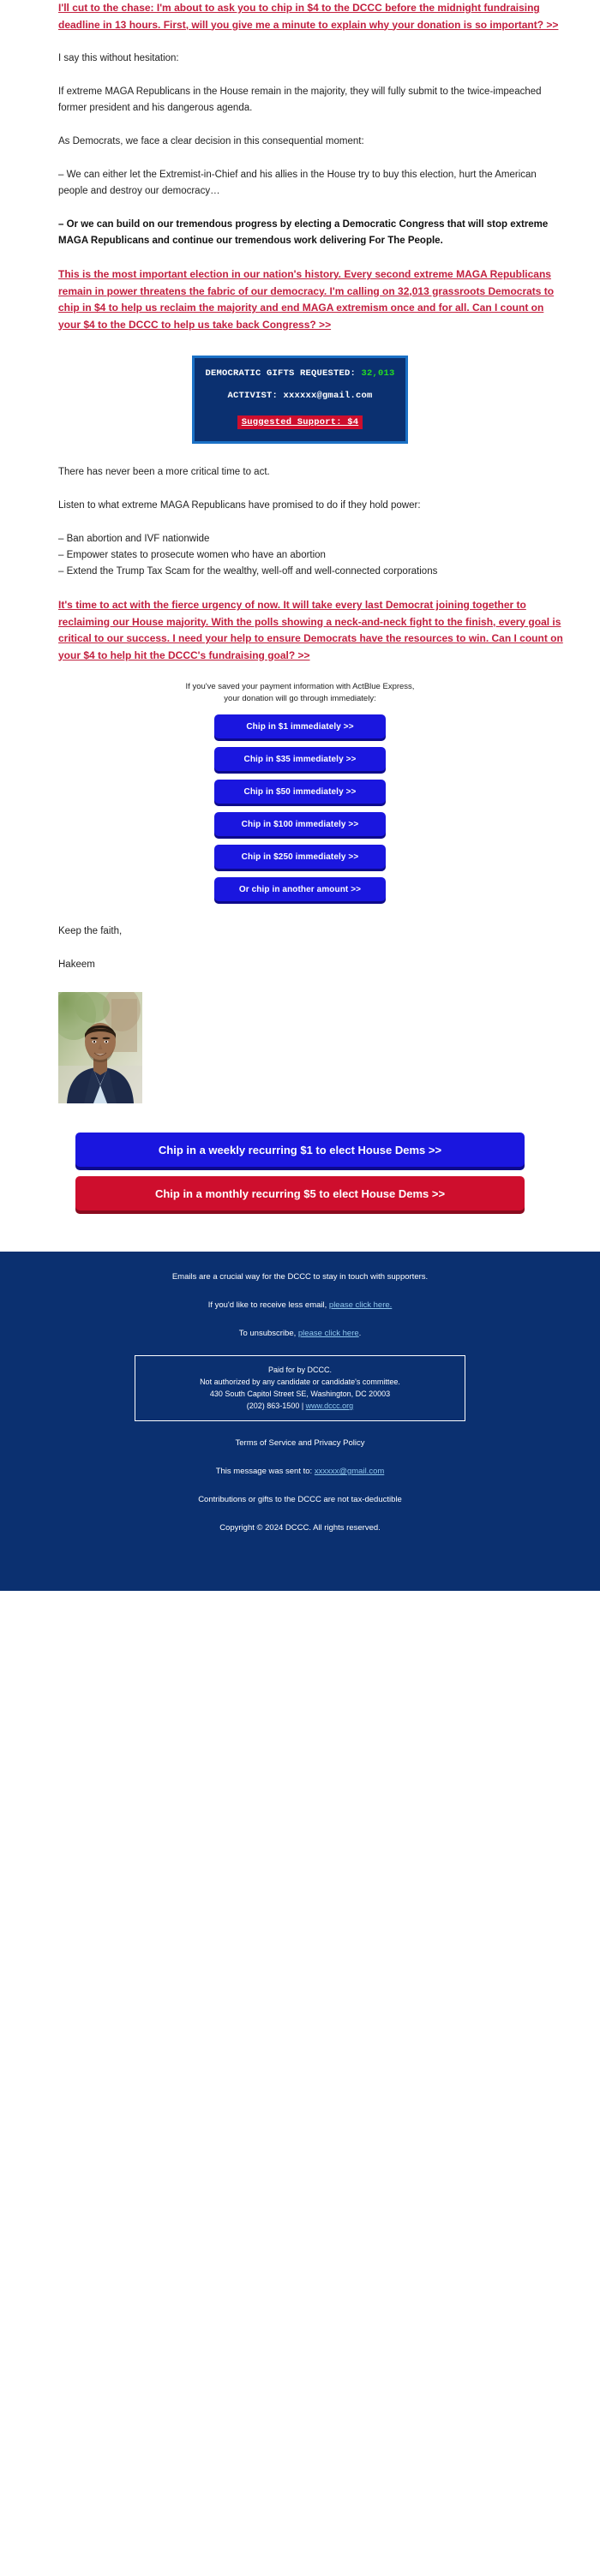  I want to click on less-email-link: please click here., so click(360, 1305).